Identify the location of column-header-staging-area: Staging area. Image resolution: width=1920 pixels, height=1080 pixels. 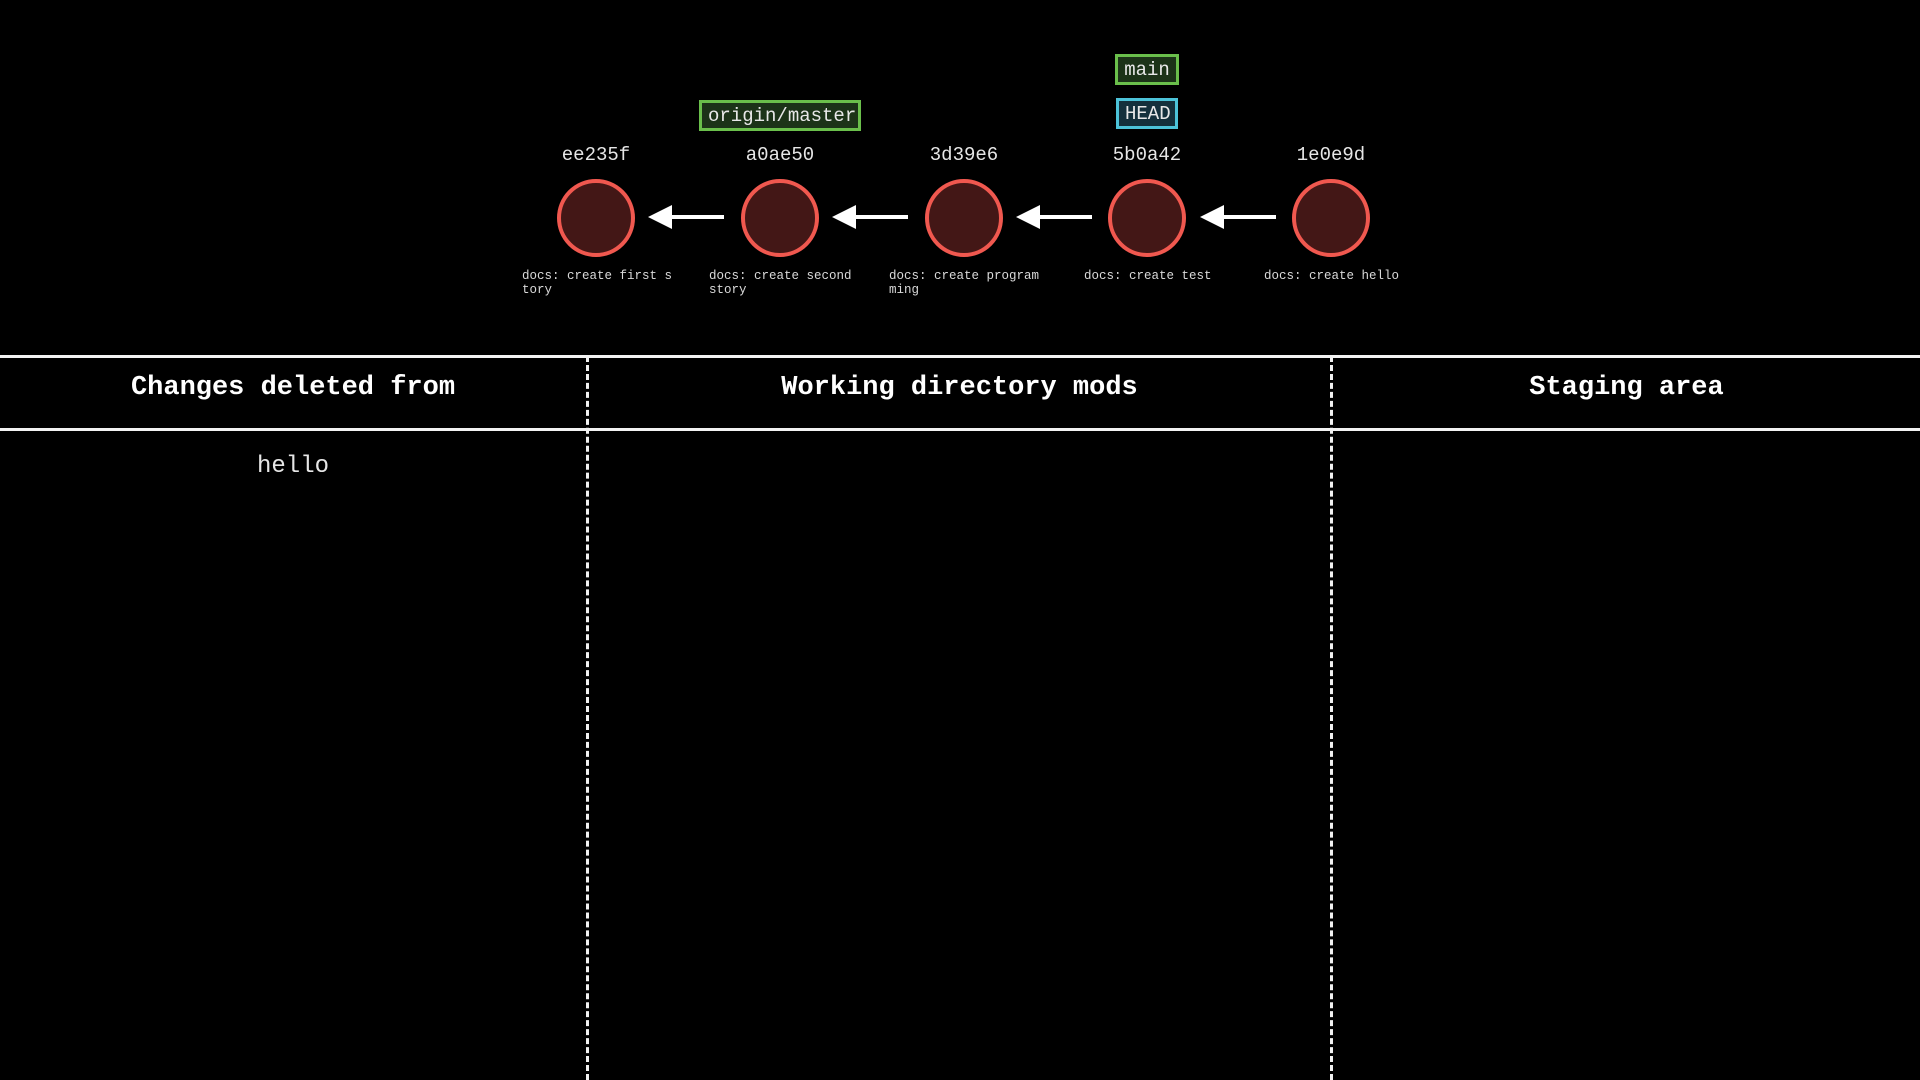
(1626, 388).